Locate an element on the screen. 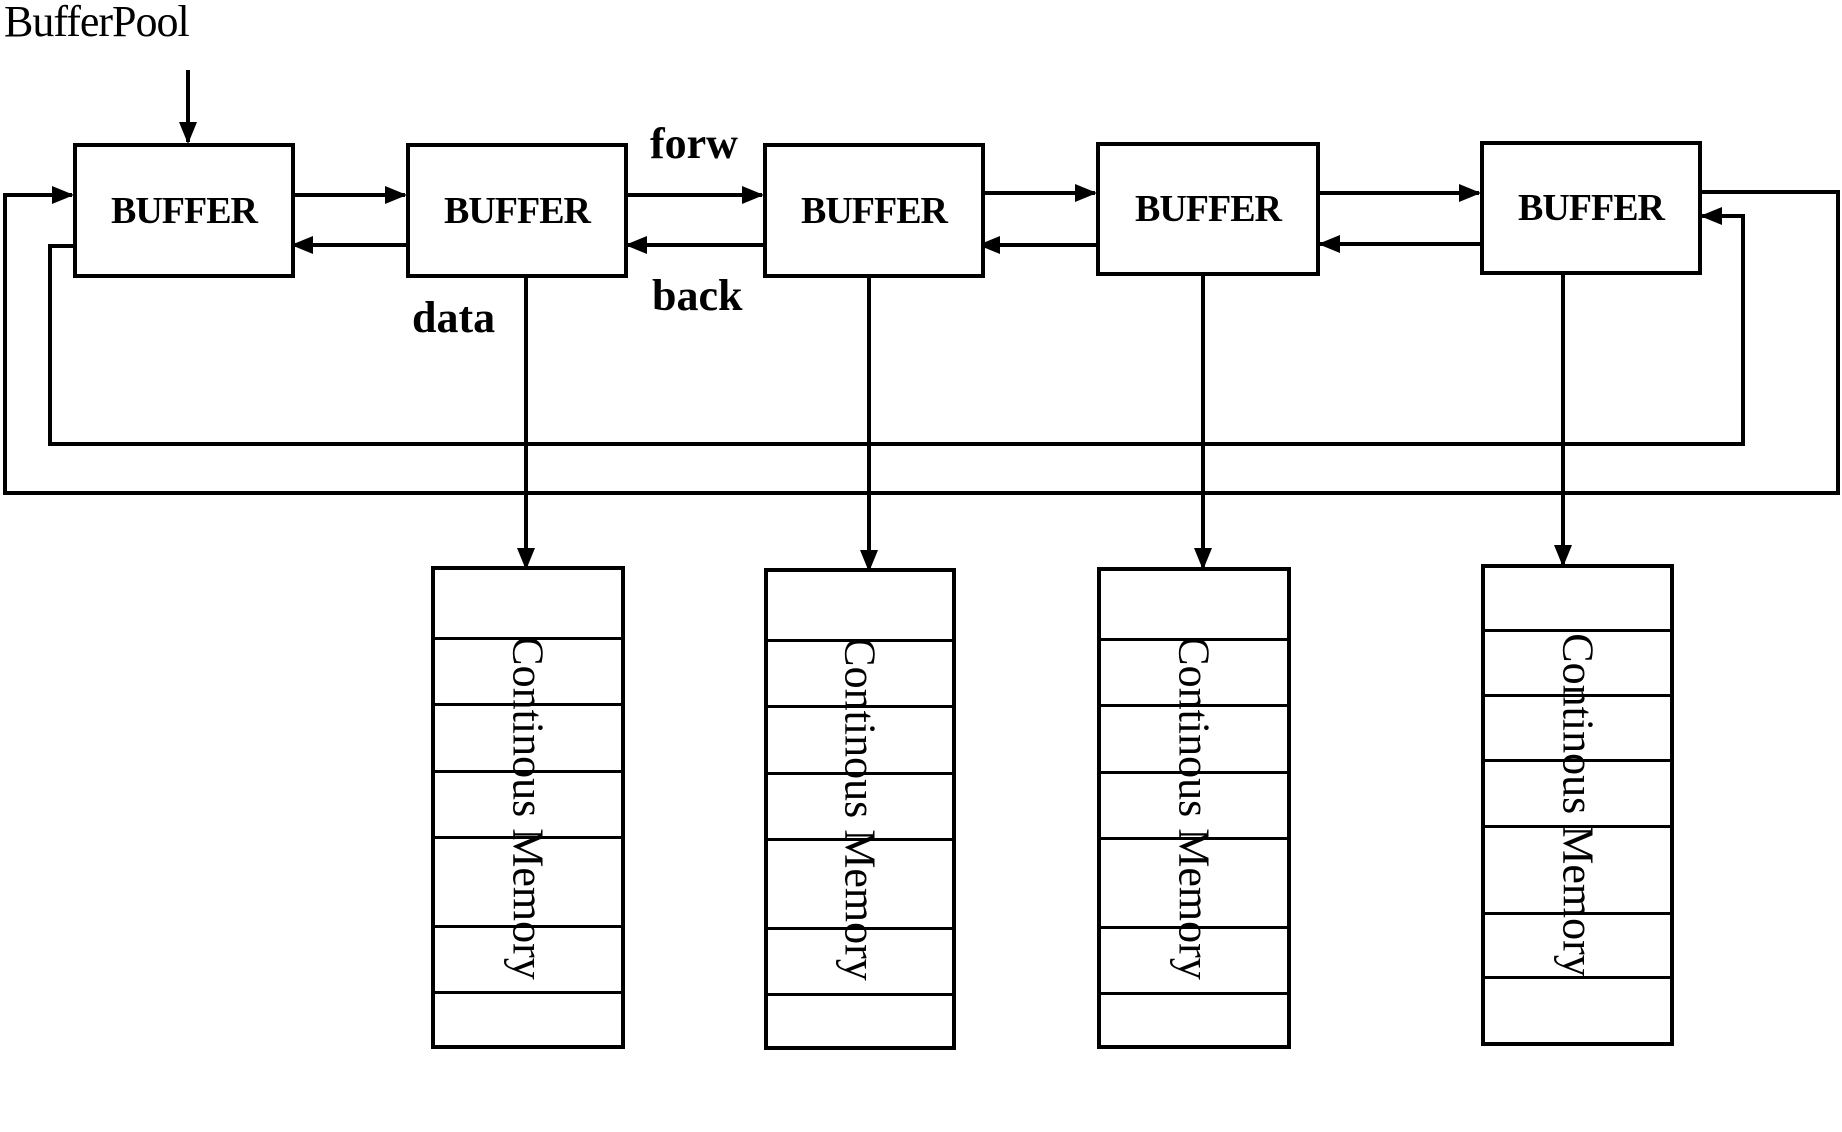 The image size is (1842, 1132). back-label: back is located at coordinates (697, 295).